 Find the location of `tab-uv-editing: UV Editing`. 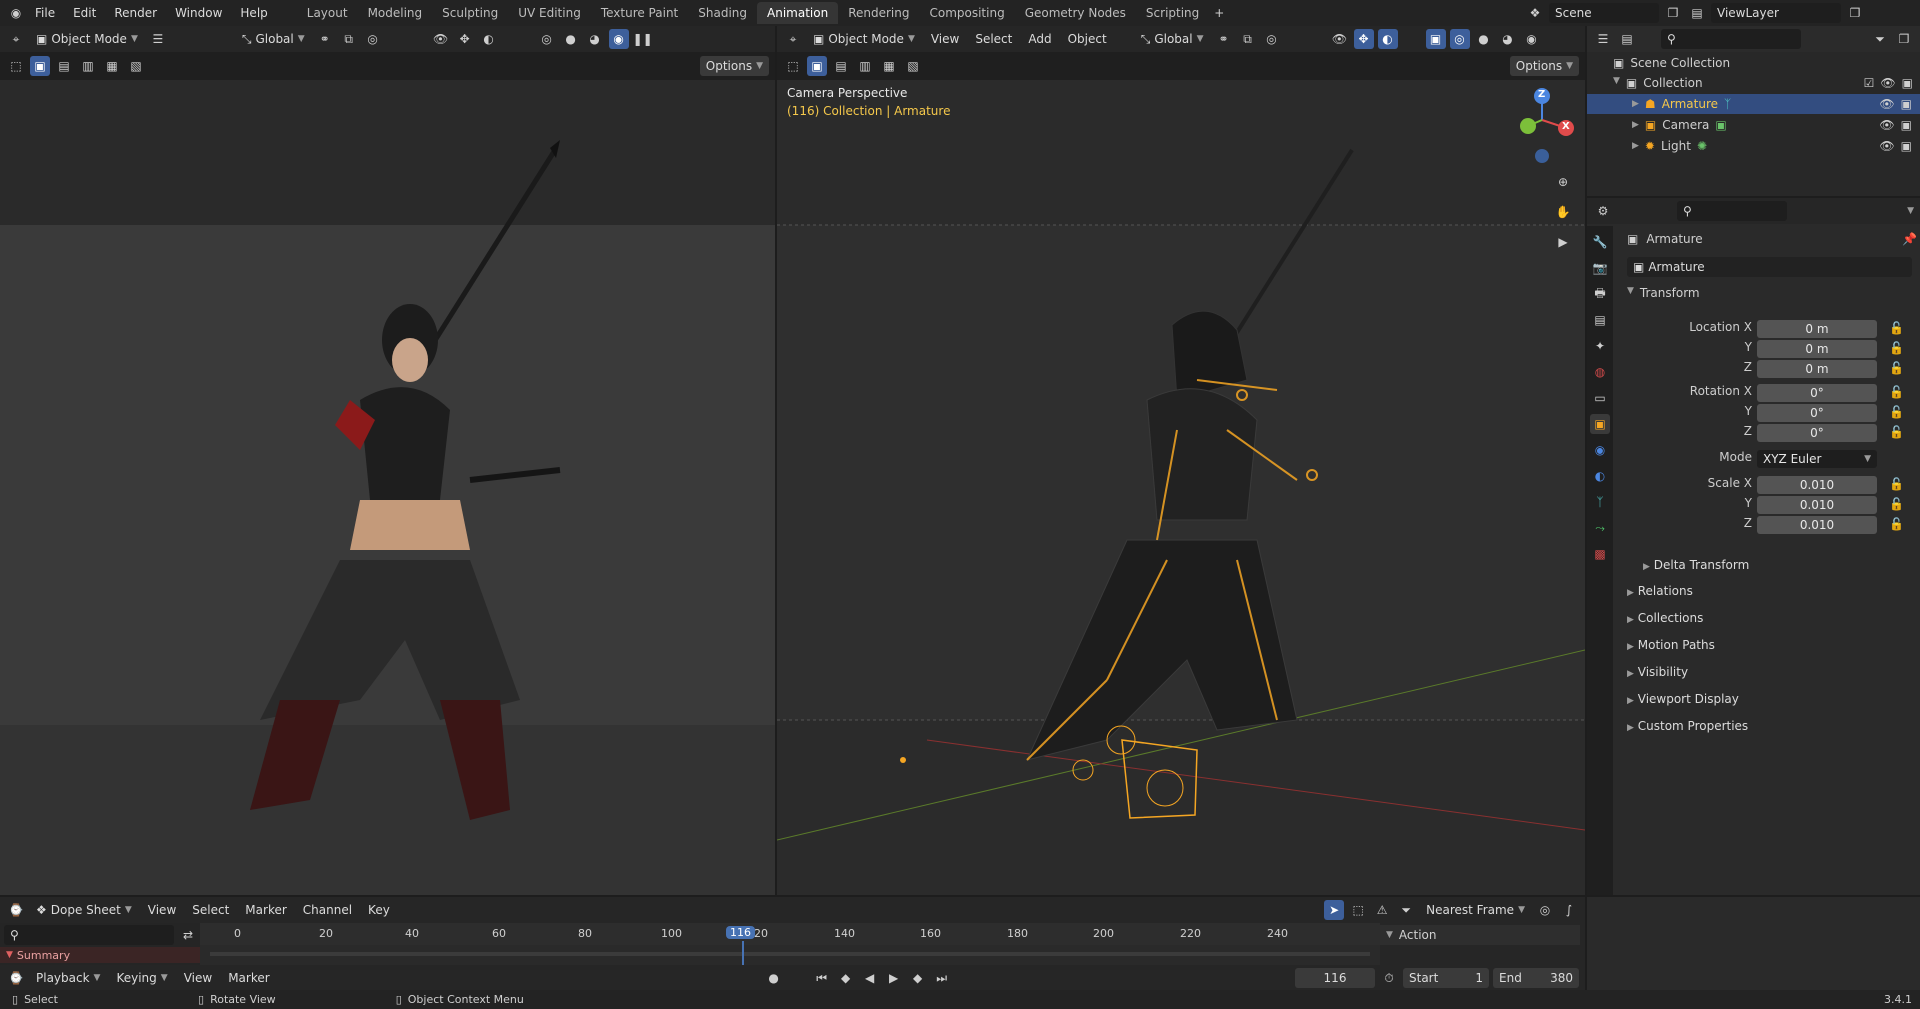

tab-uv-editing: UV Editing is located at coordinates (549, 13).